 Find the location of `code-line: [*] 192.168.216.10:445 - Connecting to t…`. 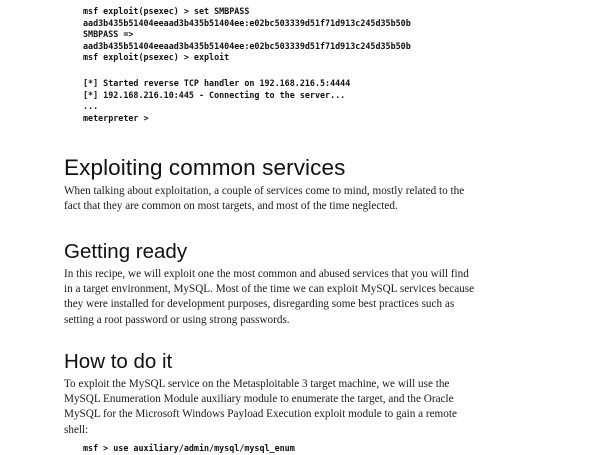

code-line: [*] 192.168.216.10:445 - Connecting to t… is located at coordinates (214, 94).